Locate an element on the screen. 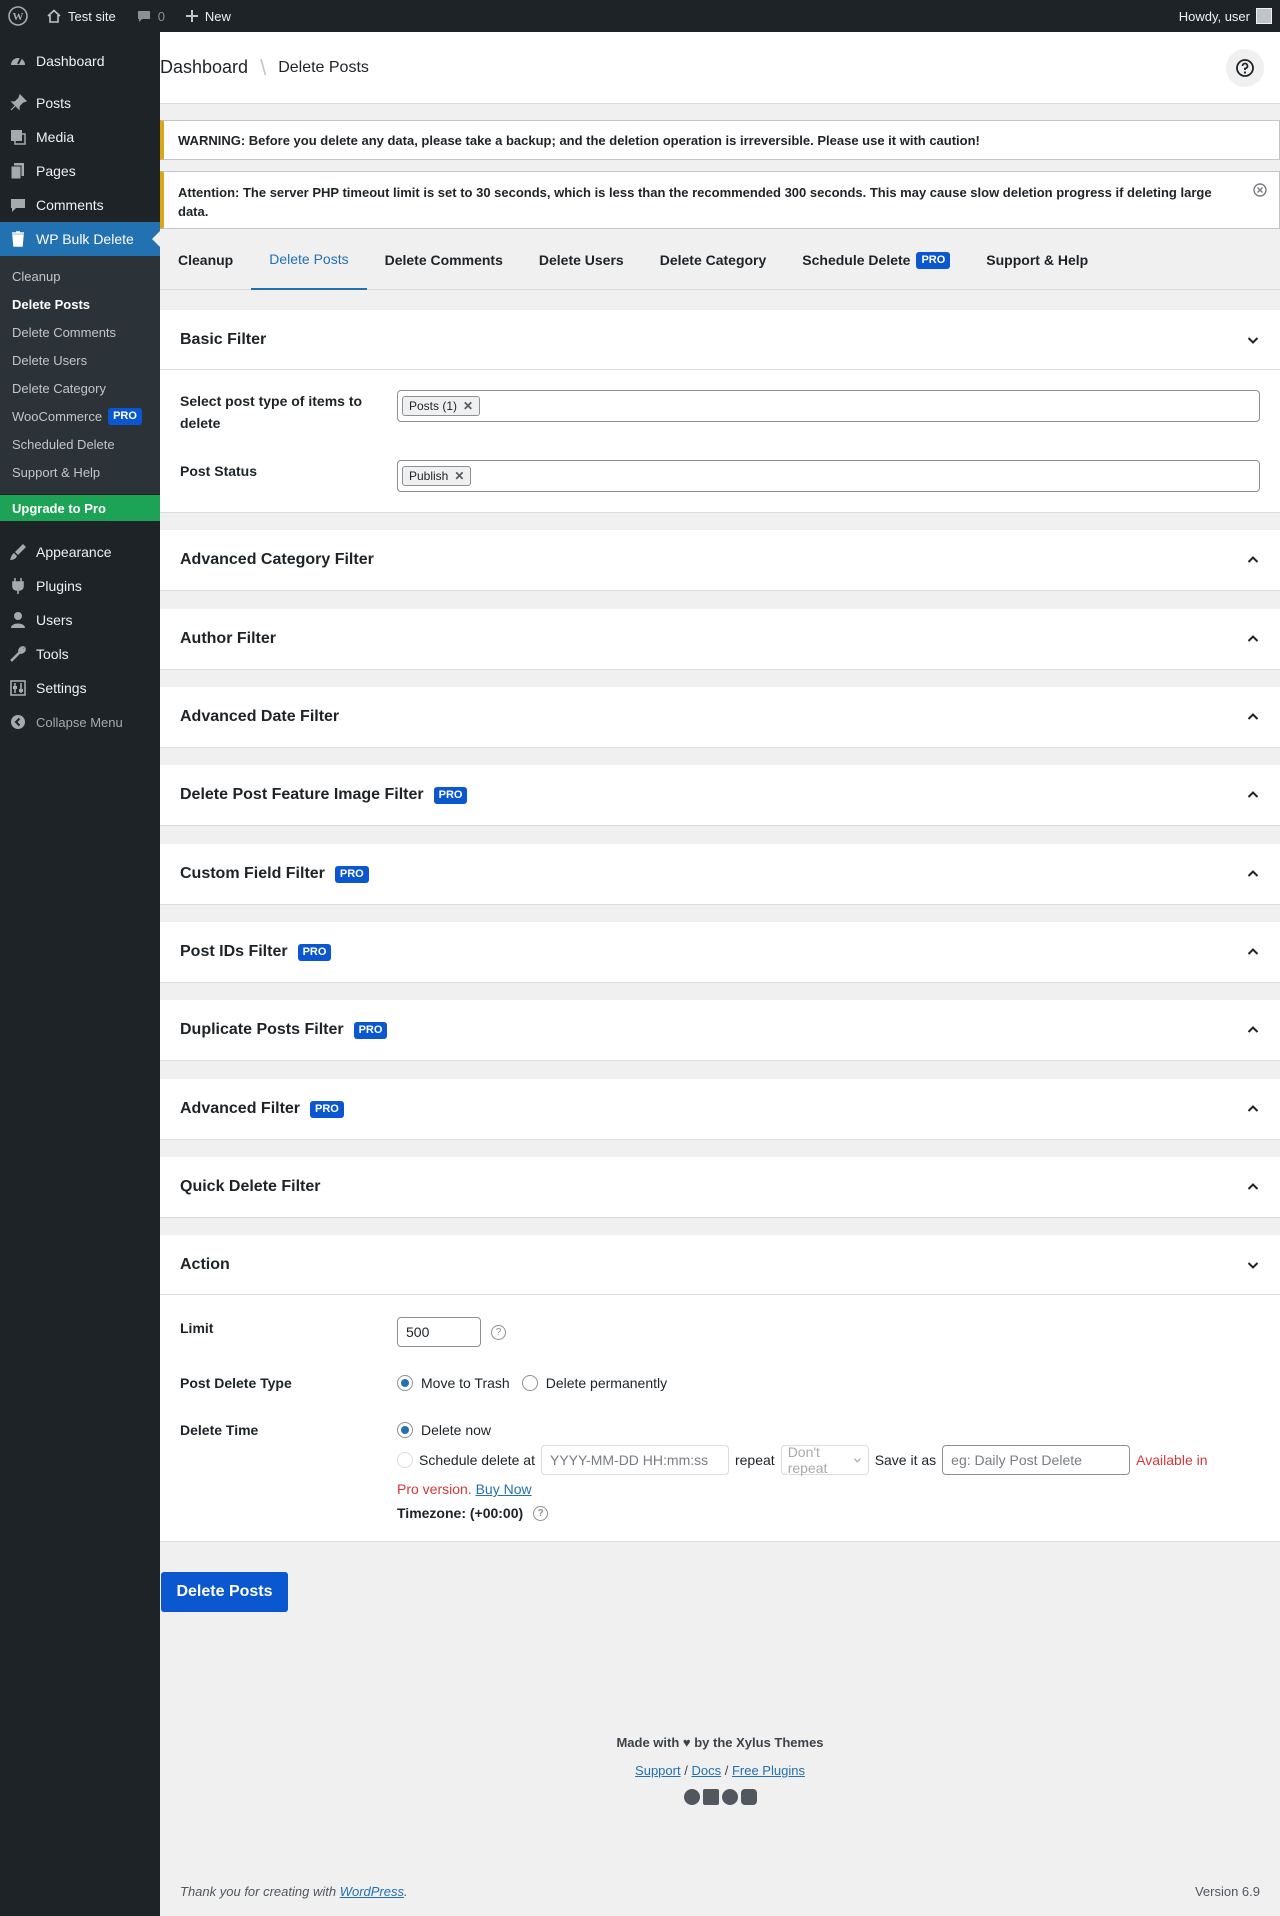 Image resolution: width=1280 pixels, height=1916 pixels. submenu-delete-category-label: Delete Category is located at coordinates (59, 388).